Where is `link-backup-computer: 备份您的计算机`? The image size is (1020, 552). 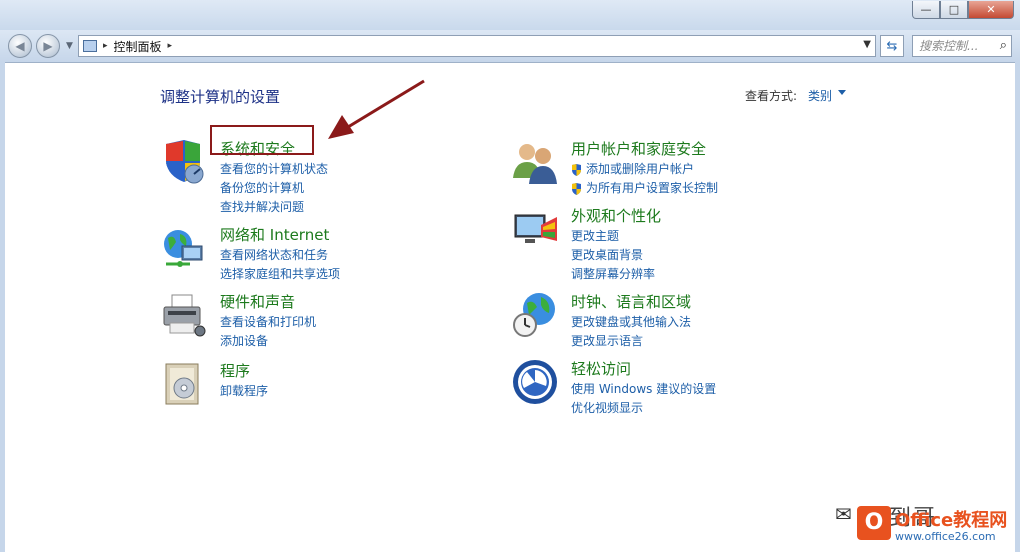
link-backup-computer: 备份您的计算机 is located at coordinates (274, 188).